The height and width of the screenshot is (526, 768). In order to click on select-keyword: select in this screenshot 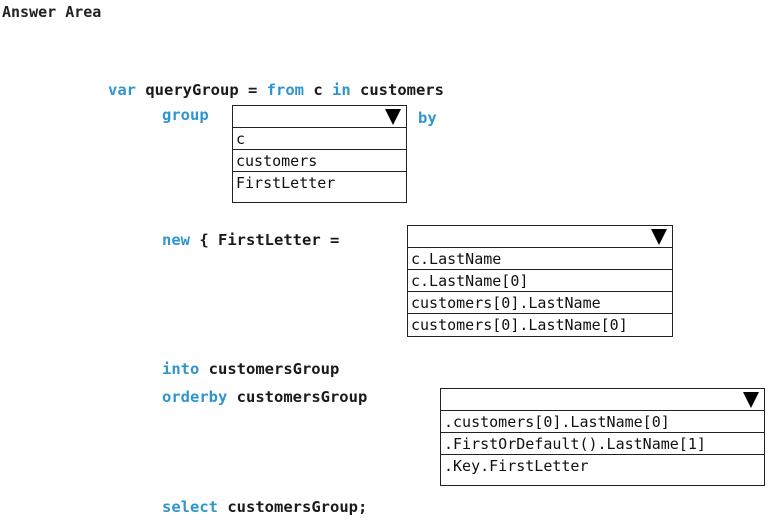, I will do `click(190, 507)`.